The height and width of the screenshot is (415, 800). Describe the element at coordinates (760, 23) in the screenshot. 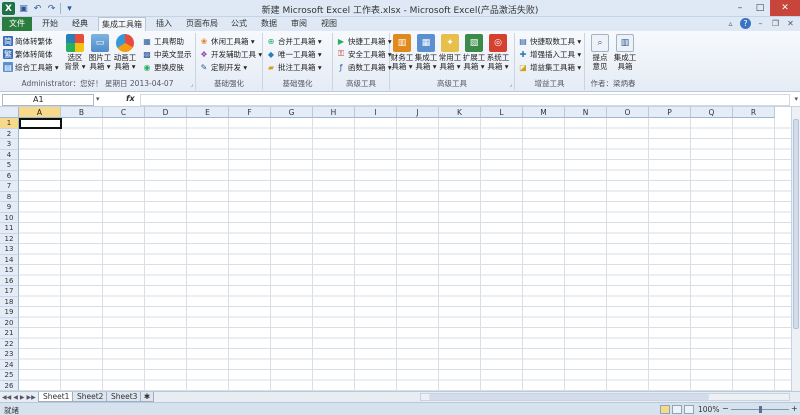

I see `workbook-minimize-icon: –` at that location.